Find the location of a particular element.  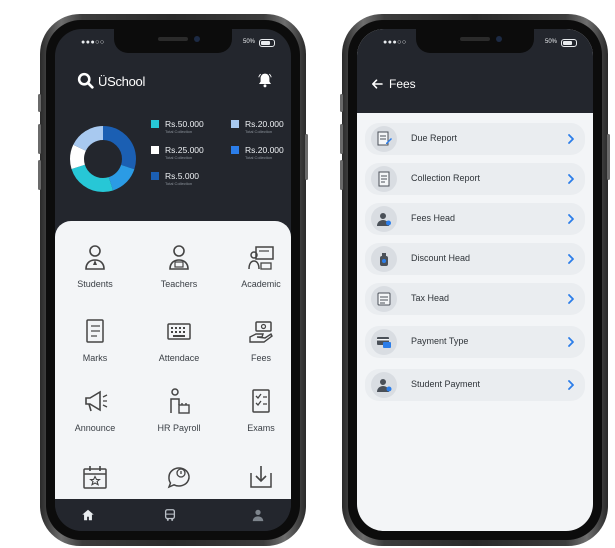

tile-fees: Fees is located at coordinates (256, 345).